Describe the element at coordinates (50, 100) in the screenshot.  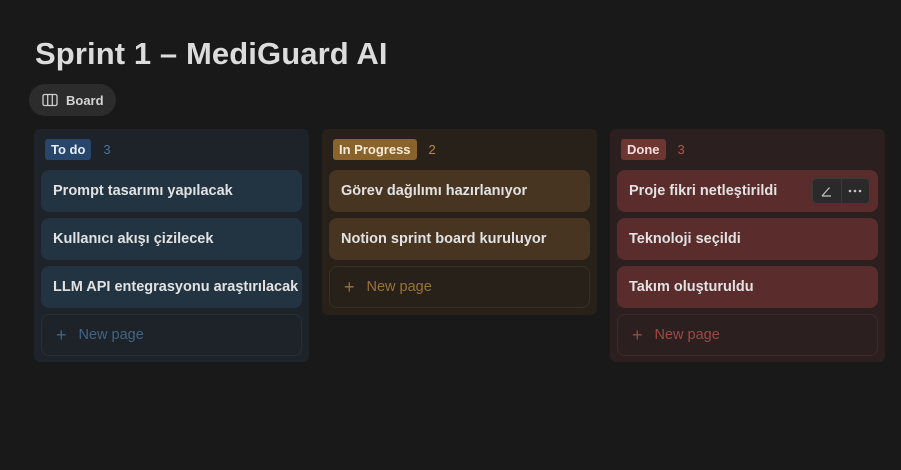
I see `board-columns-icon` at that location.